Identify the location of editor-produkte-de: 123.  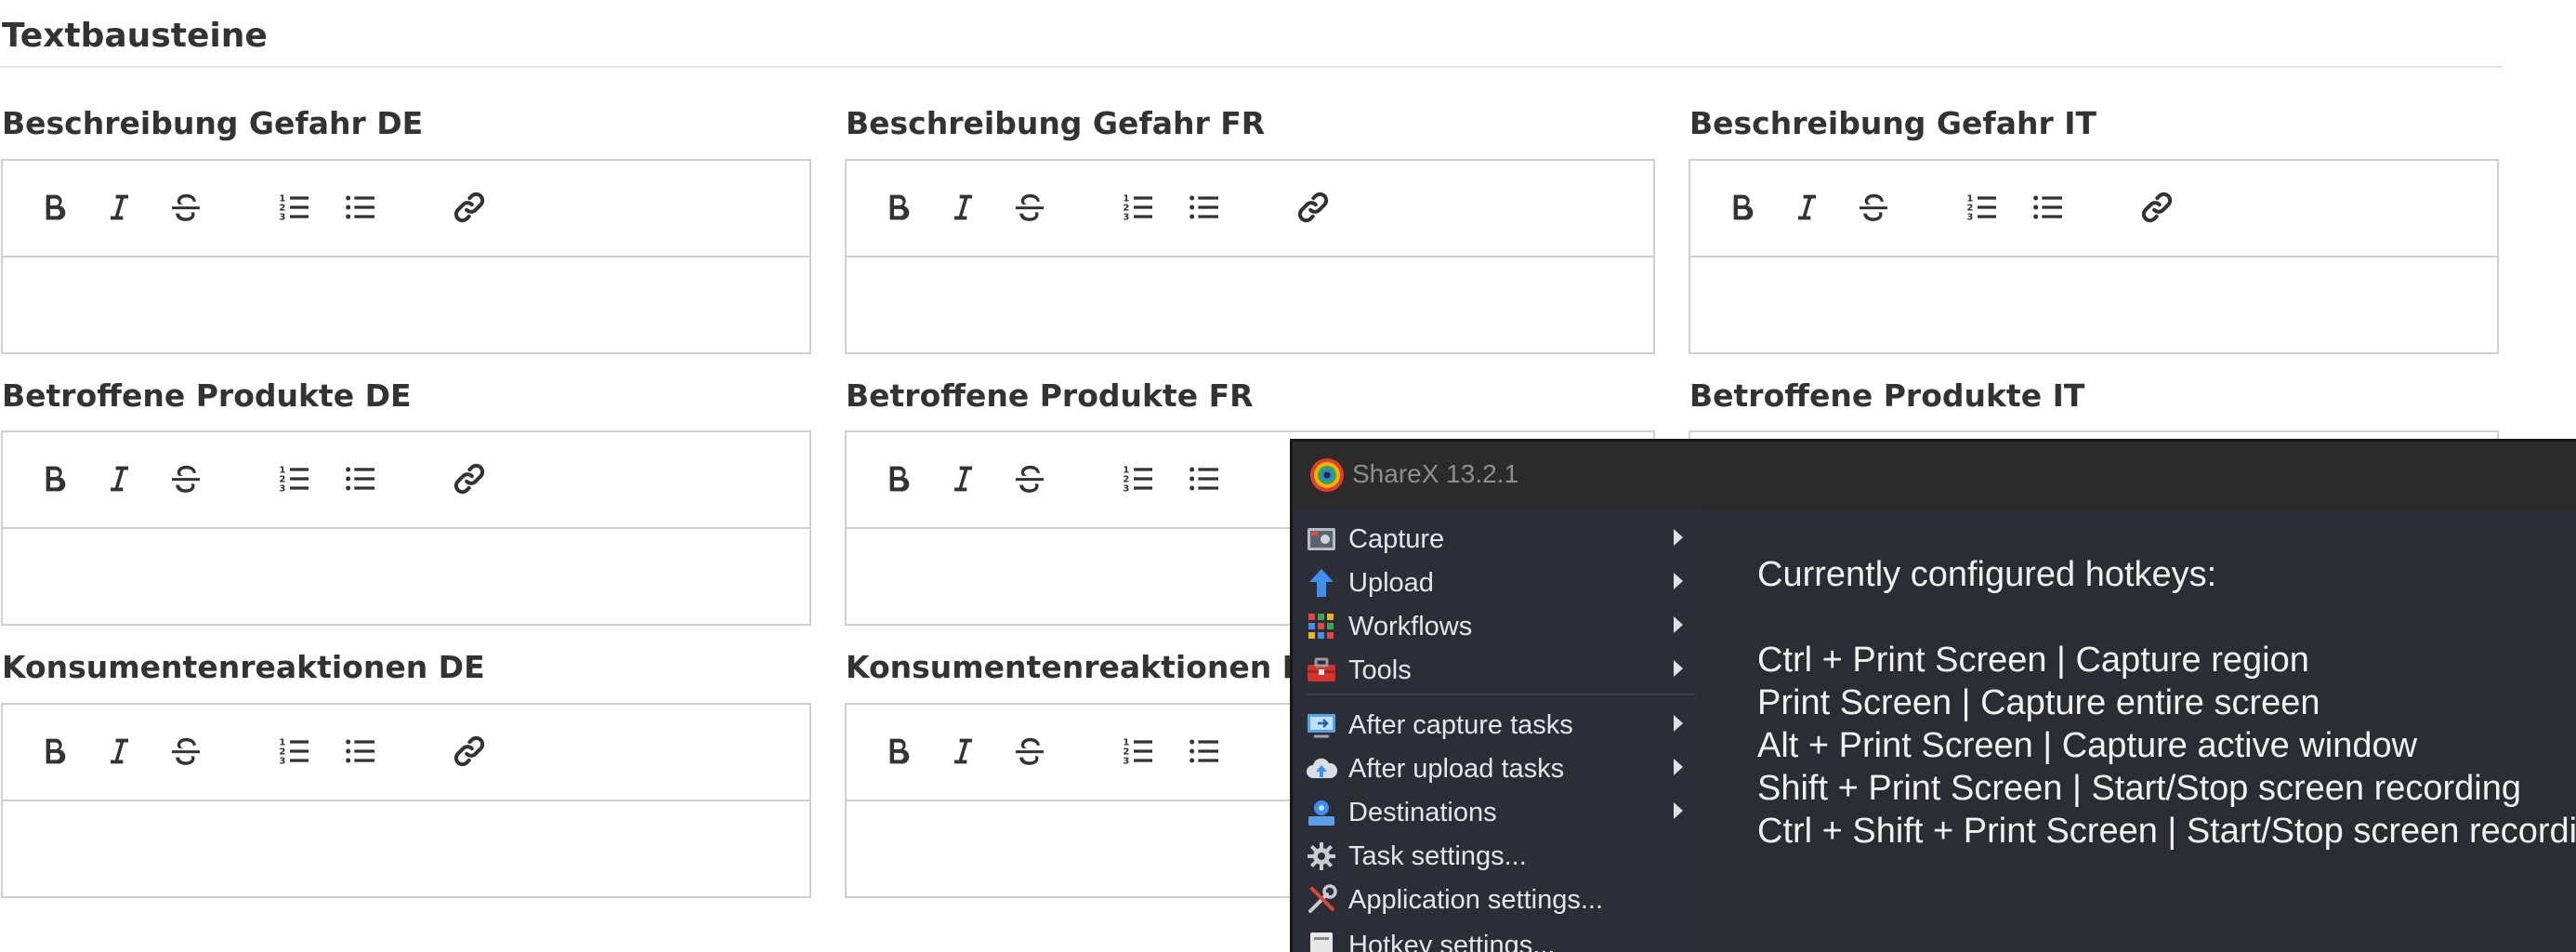
(406, 528).